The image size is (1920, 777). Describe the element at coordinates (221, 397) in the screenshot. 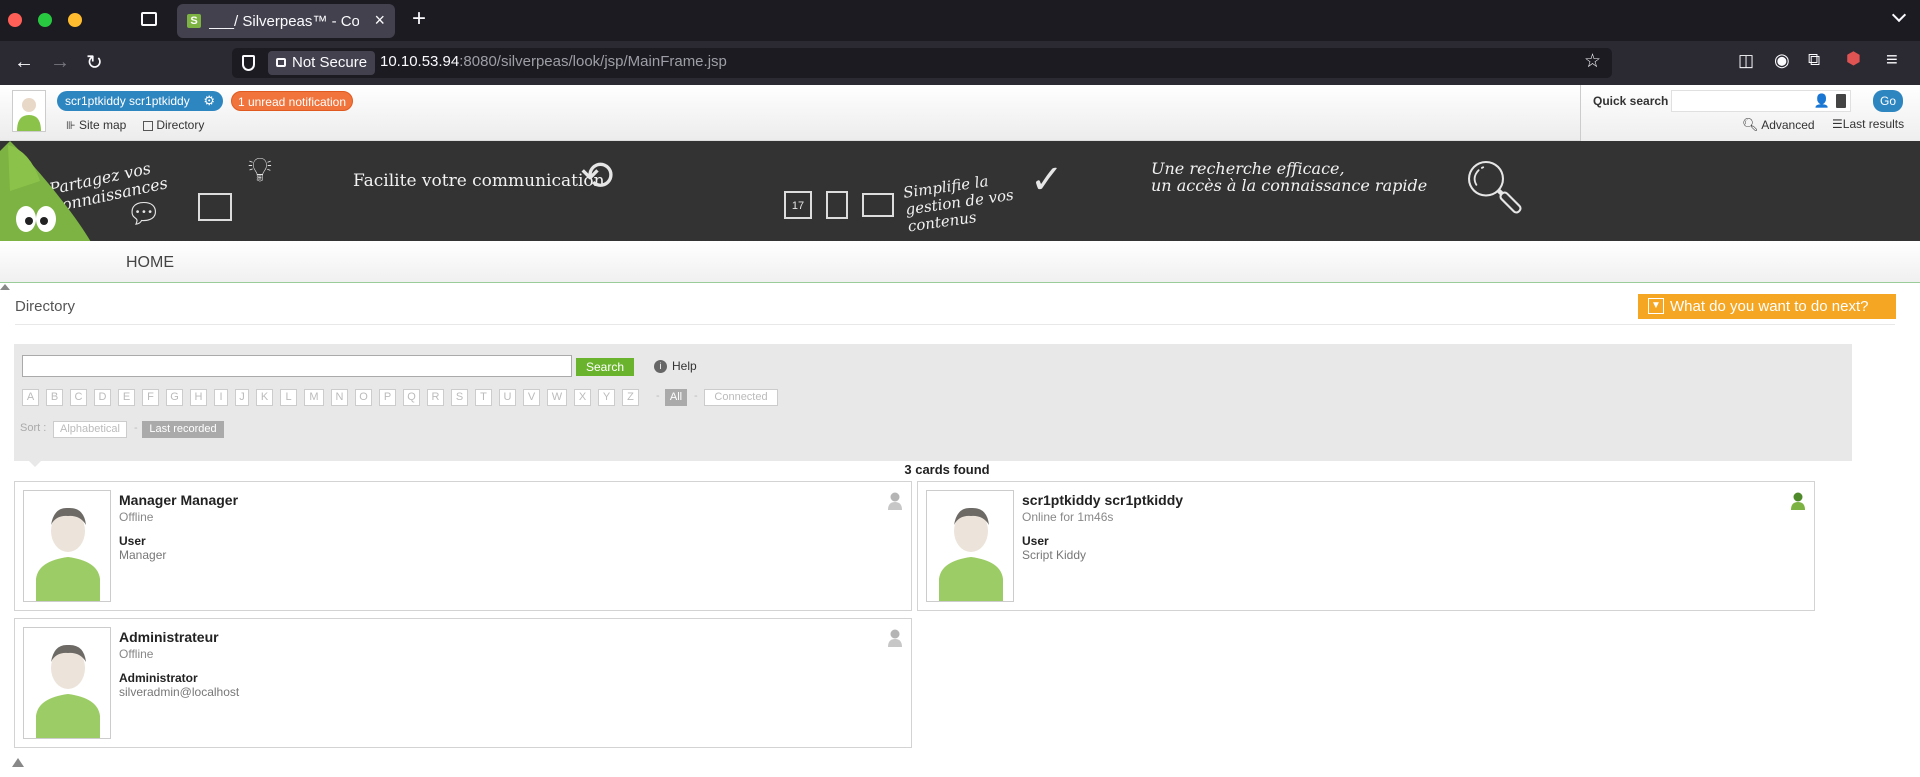

I see `filter-letter-i: I` at that location.